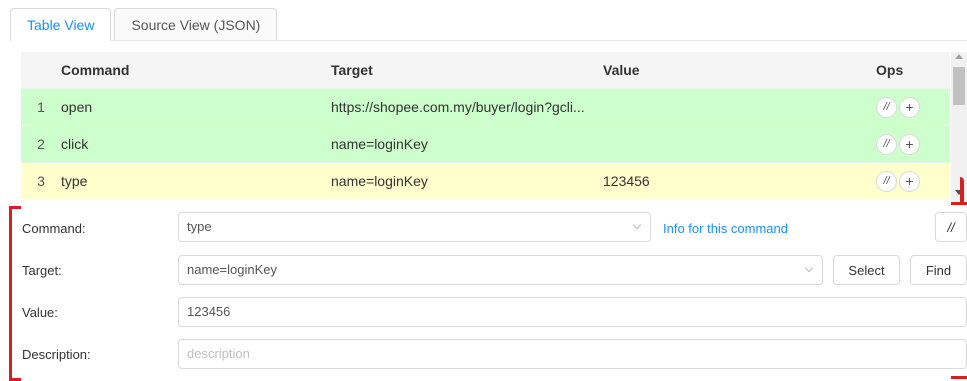 The height and width of the screenshot is (381, 967). What do you see at coordinates (75, 144) in the screenshot?
I see `row-command: click` at bounding box center [75, 144].